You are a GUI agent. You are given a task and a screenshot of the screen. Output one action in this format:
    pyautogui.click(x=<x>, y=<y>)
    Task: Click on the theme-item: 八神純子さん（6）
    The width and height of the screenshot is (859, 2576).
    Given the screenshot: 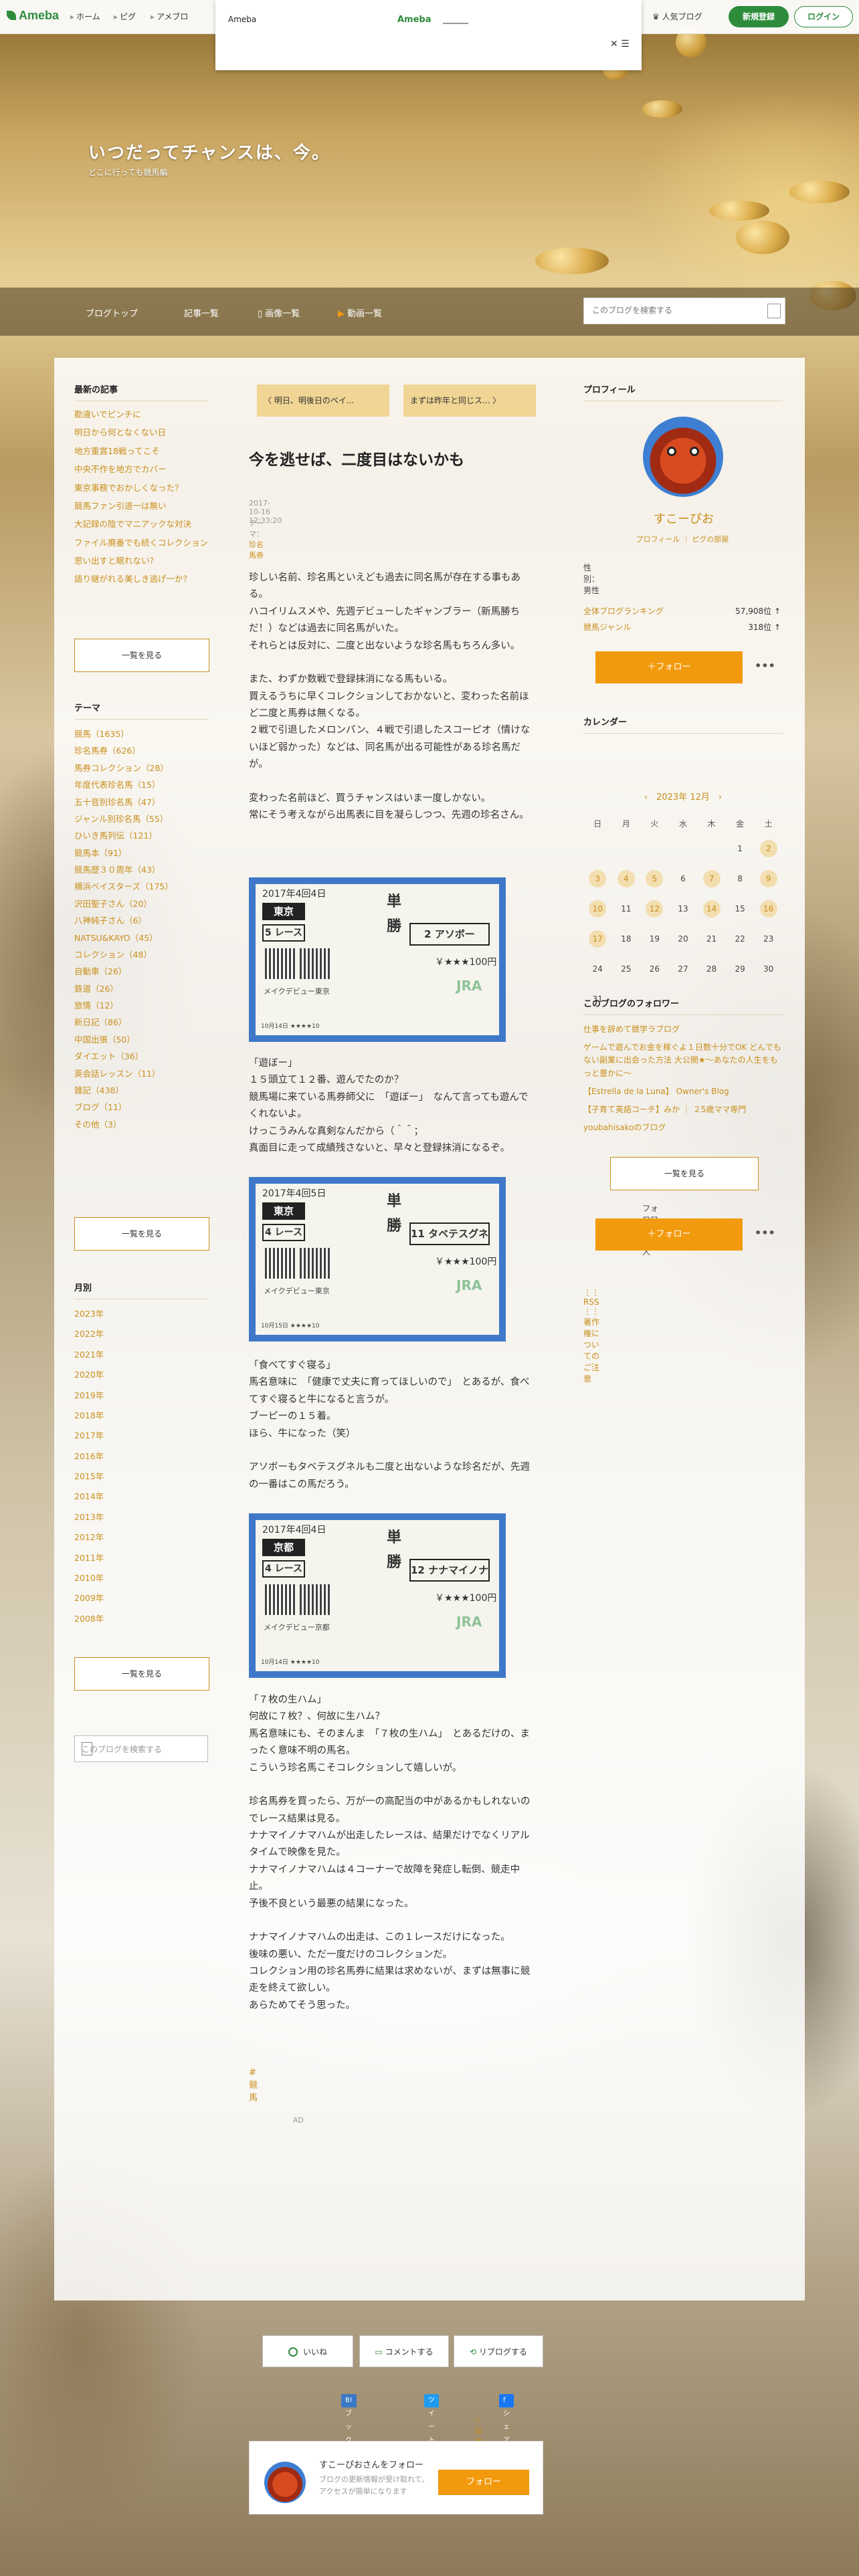 What is the action you would take?
    pyautogui.click(x=142, y=922)
    